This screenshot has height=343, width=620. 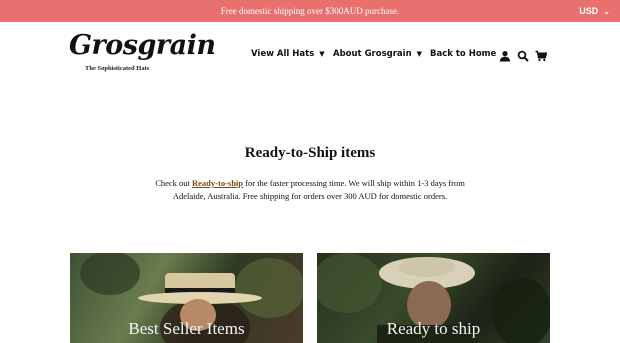 What do you see at coordinates (523, 56) in the screenshot?
I see `search-icon` at bounding box center [523, 56].